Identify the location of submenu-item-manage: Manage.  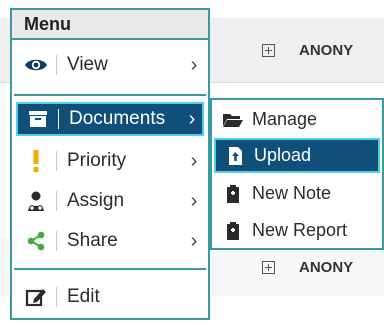
(297, 119).